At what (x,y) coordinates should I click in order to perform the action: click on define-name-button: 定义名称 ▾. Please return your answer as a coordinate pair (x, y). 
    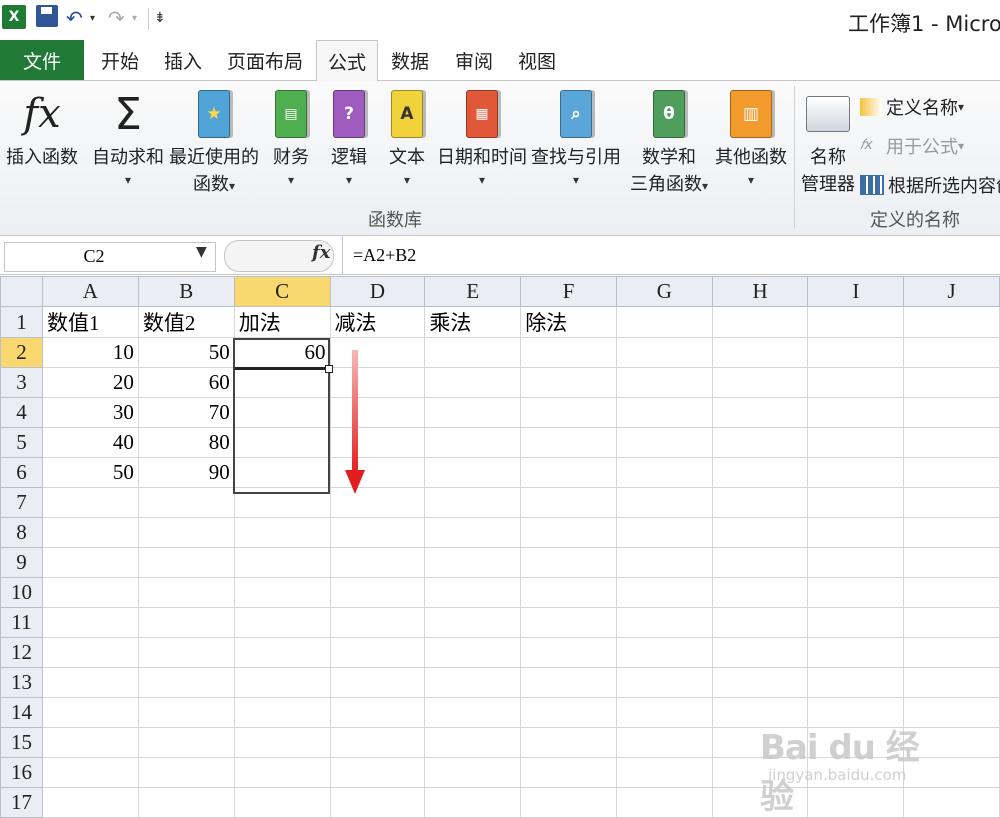
    Looking at the image, I should click on (912, 107).